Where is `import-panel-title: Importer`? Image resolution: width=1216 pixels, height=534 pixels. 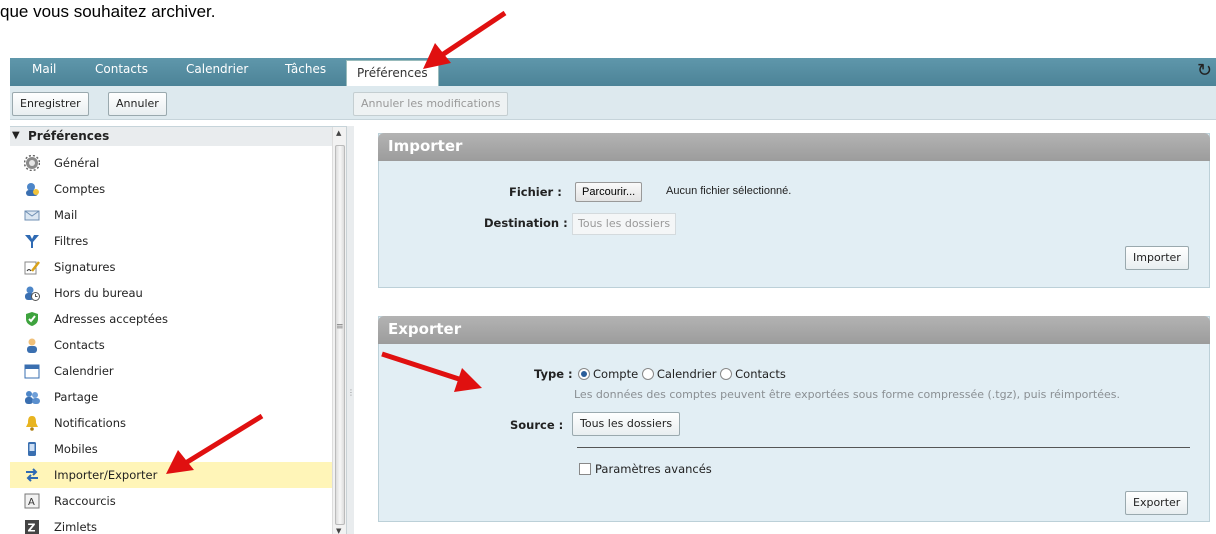 import-panel-title: Importer is located at coordinates (794, 147).